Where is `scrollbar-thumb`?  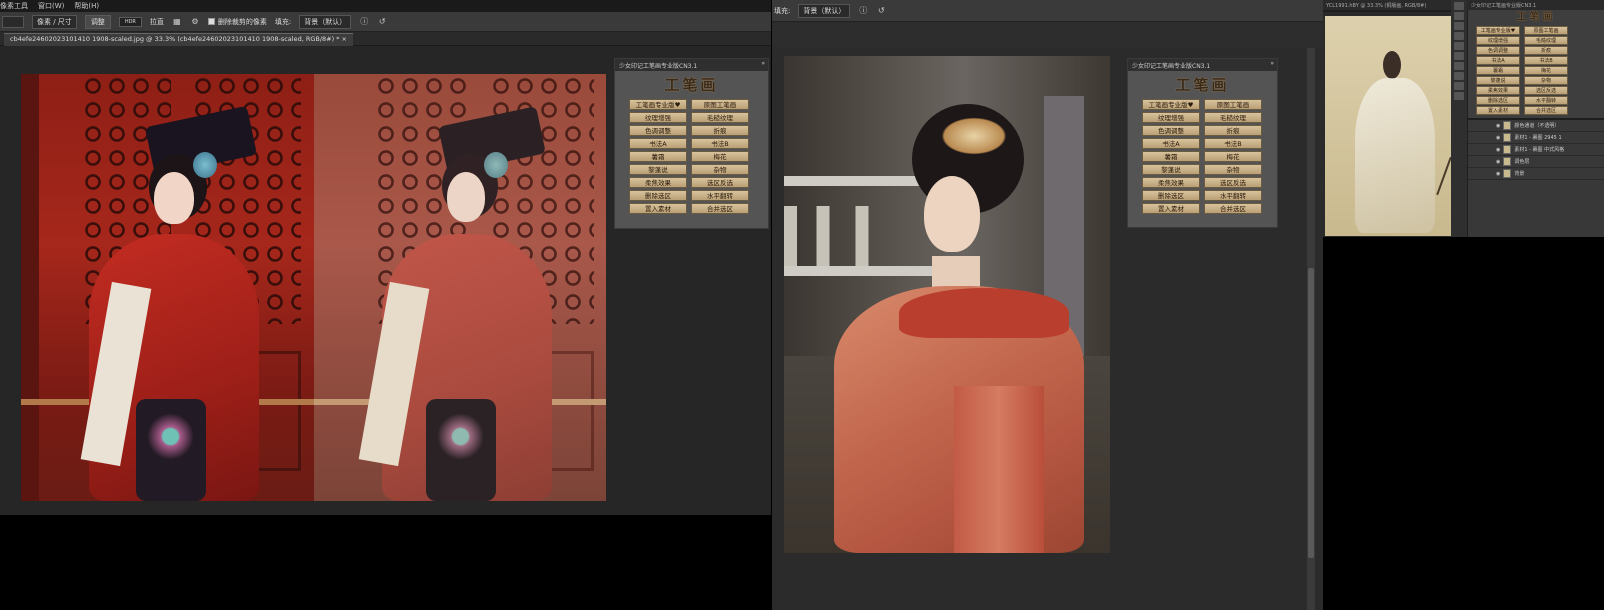
scrollbar-thumb is located at coordinates (1311, 413).